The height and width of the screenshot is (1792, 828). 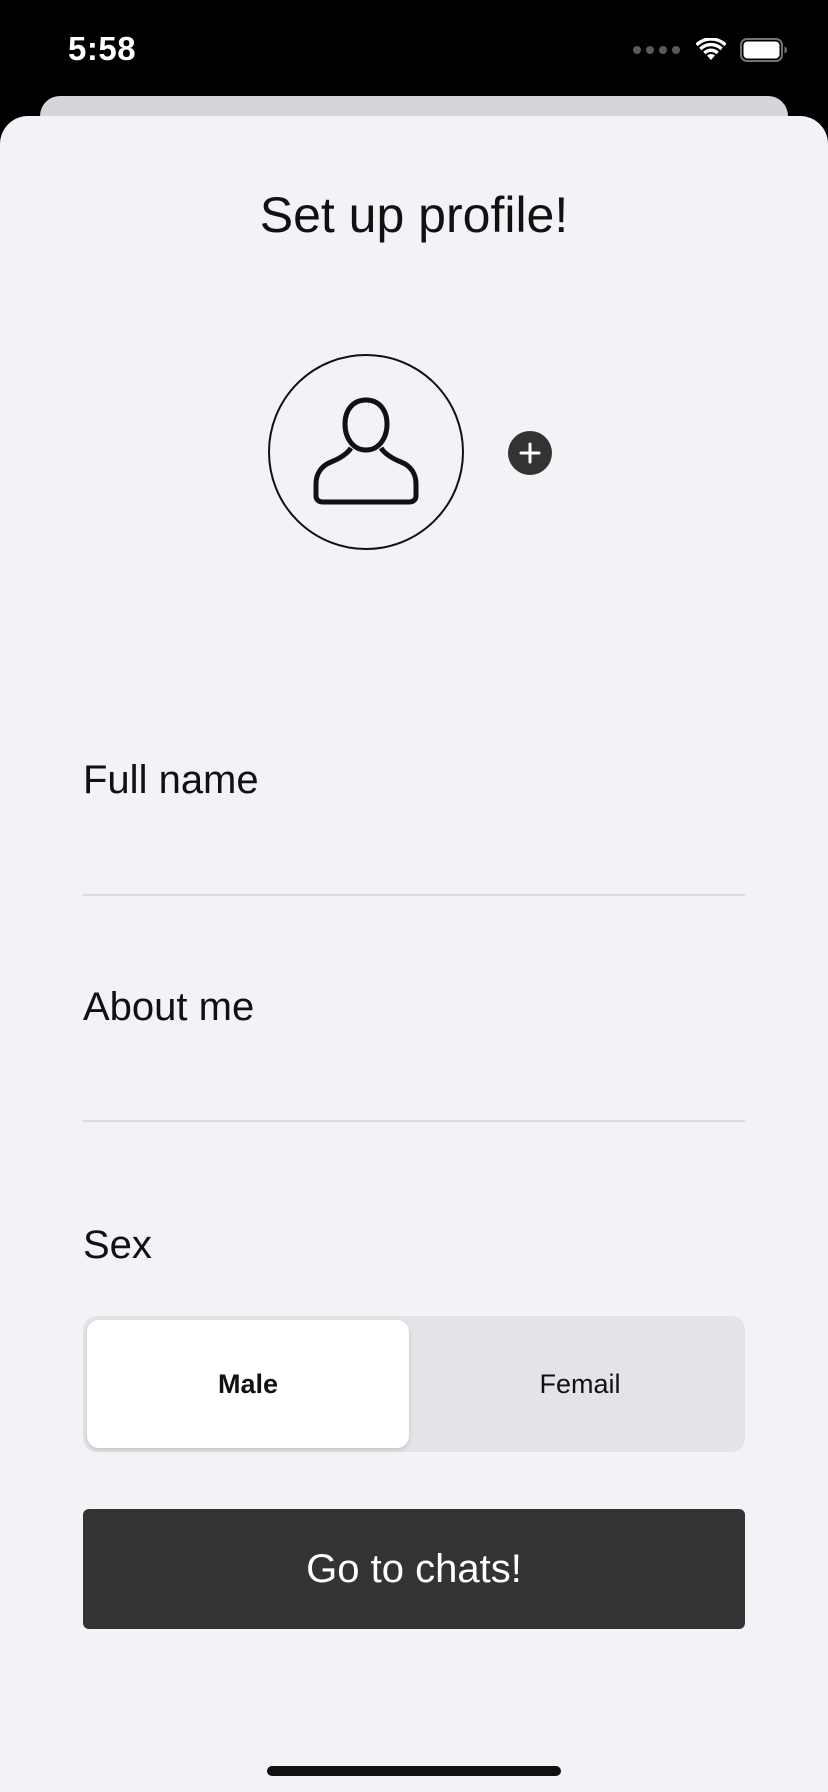 I want to click on full-name-input, so click(x=414, y=850).